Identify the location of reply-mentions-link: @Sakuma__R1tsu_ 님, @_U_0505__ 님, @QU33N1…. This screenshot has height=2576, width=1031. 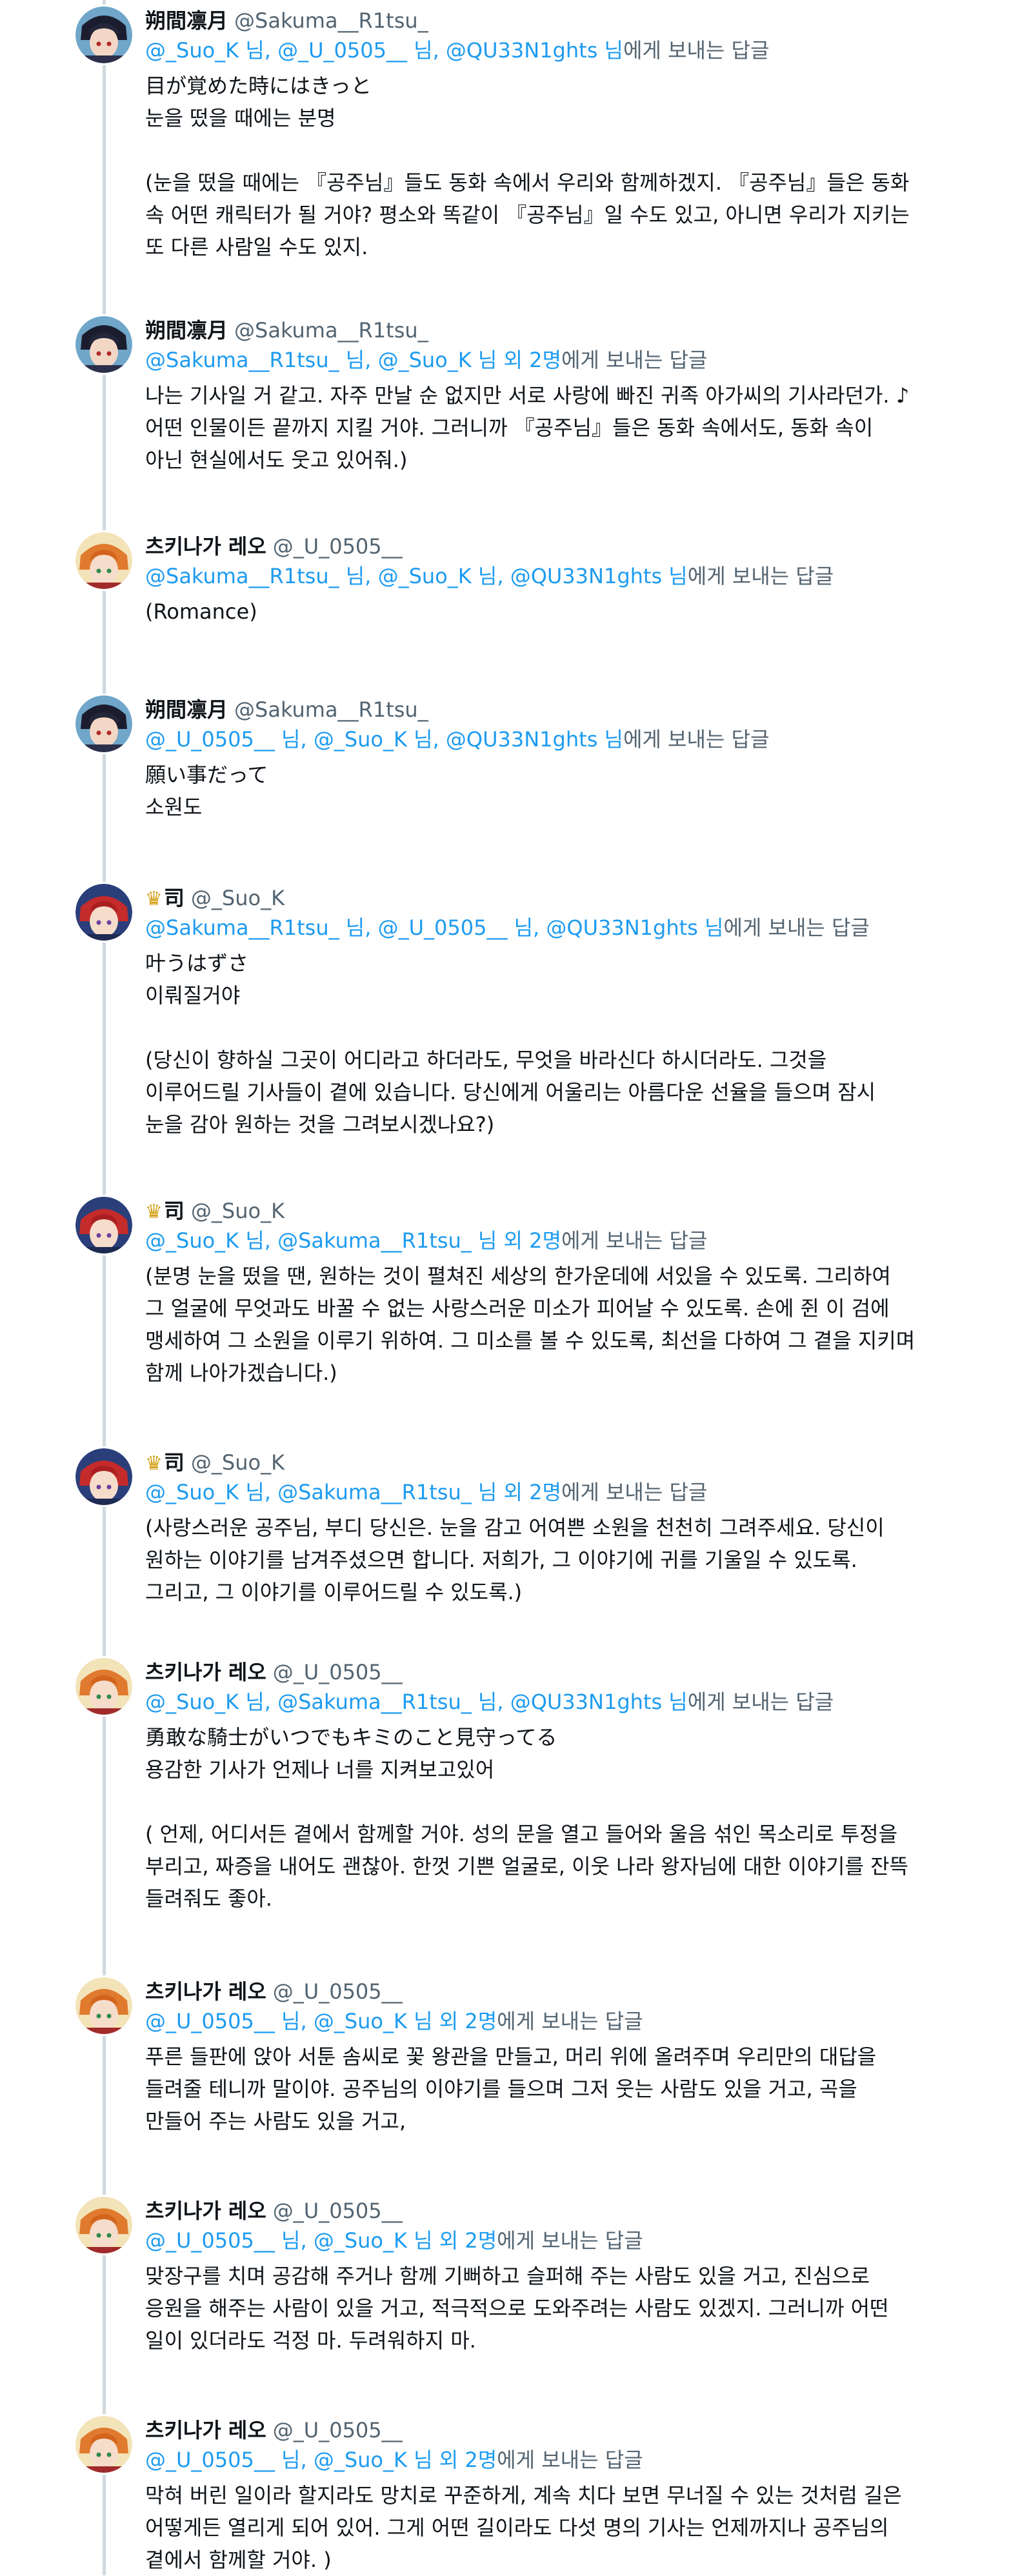
(434, 927).